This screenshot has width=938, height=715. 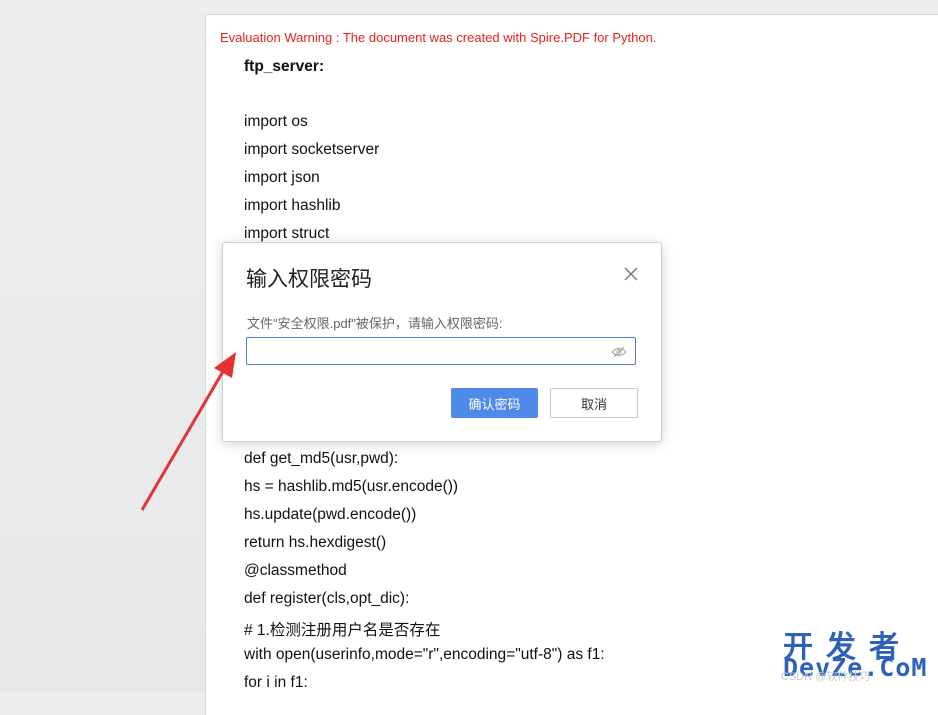 I want to click on dialog-title: 输入权限密码, so click(x=309, y=279).